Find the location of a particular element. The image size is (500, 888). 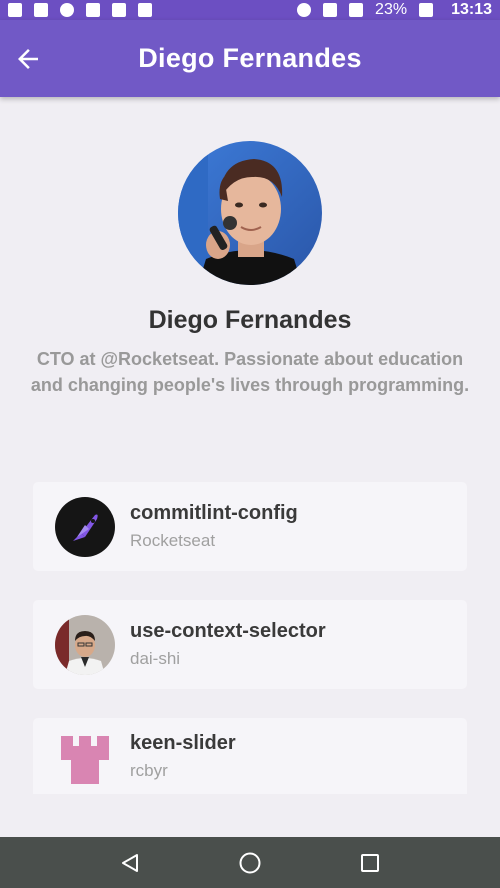

profile-name: Diego Fernandes is located at coordinates (250, 320).